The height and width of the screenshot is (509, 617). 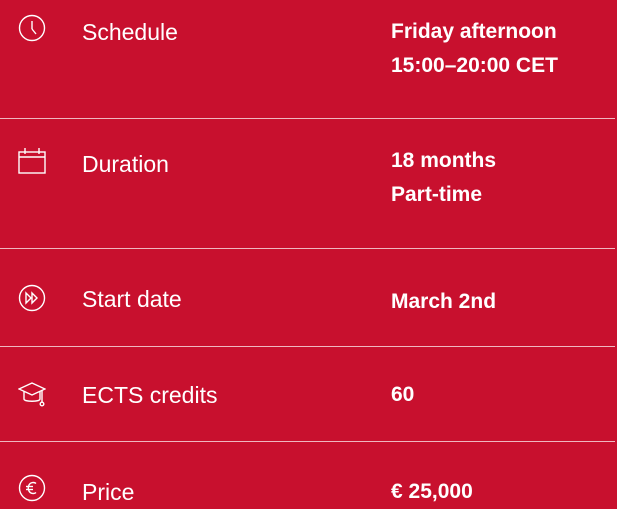 What do you see at coordinates (443, 178) in the screenshot?
I see `detail-value: 18 months Part-time` at bounding box center [443, 178].